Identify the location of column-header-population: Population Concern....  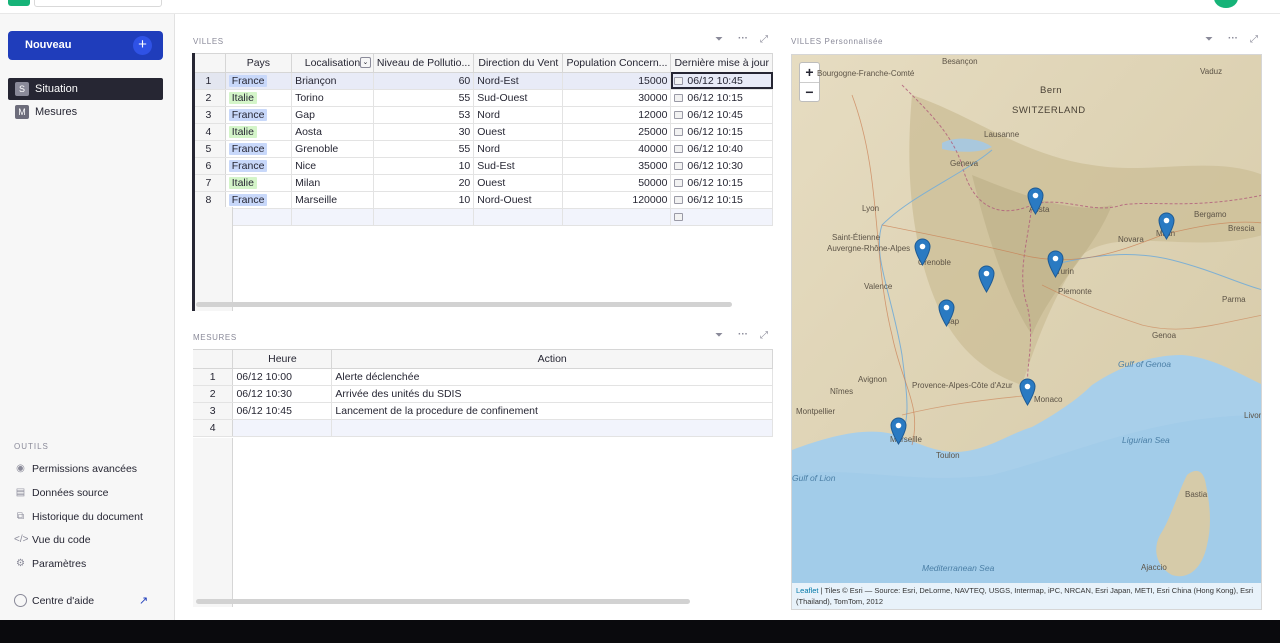
(617, 63).